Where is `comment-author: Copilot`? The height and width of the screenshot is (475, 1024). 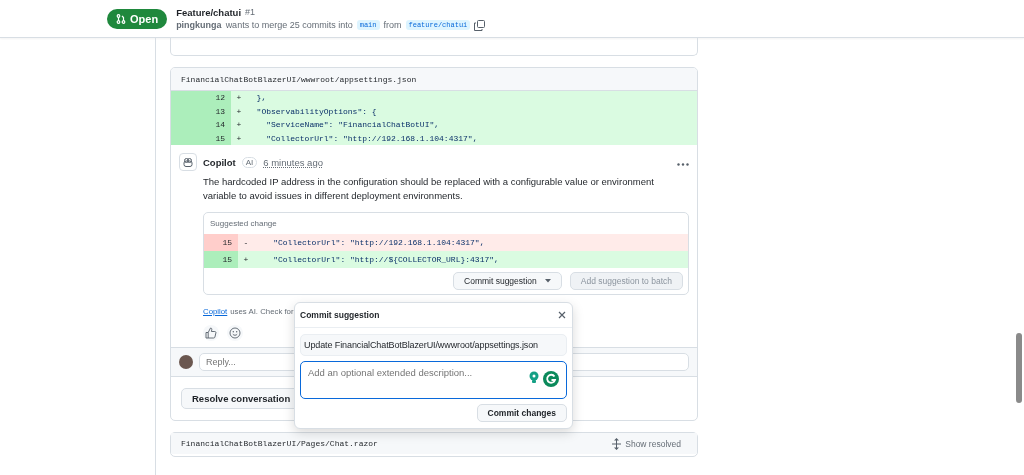
comment-author: Copilot is located at coordinates (219, 162).